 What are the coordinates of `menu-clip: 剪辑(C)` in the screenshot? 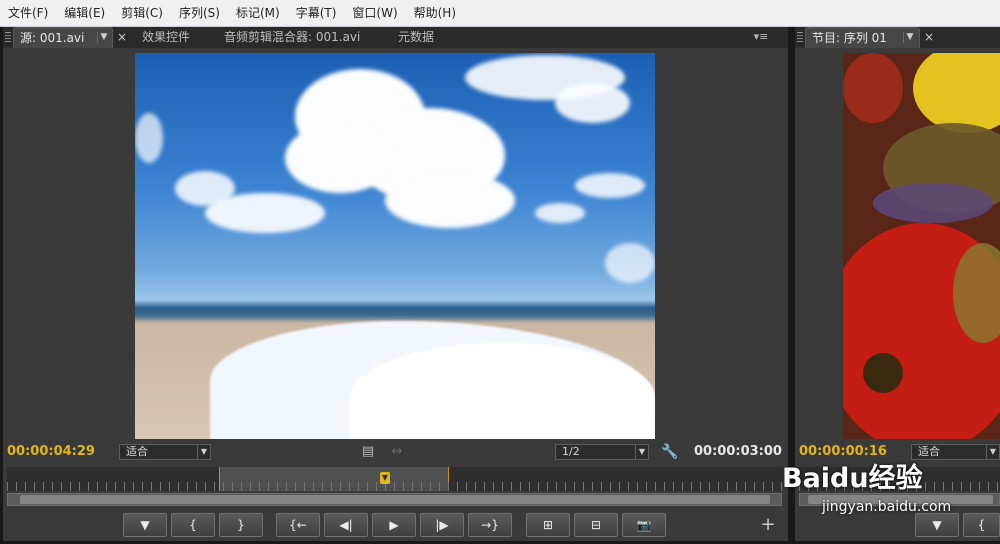 It's located at (142, 13).